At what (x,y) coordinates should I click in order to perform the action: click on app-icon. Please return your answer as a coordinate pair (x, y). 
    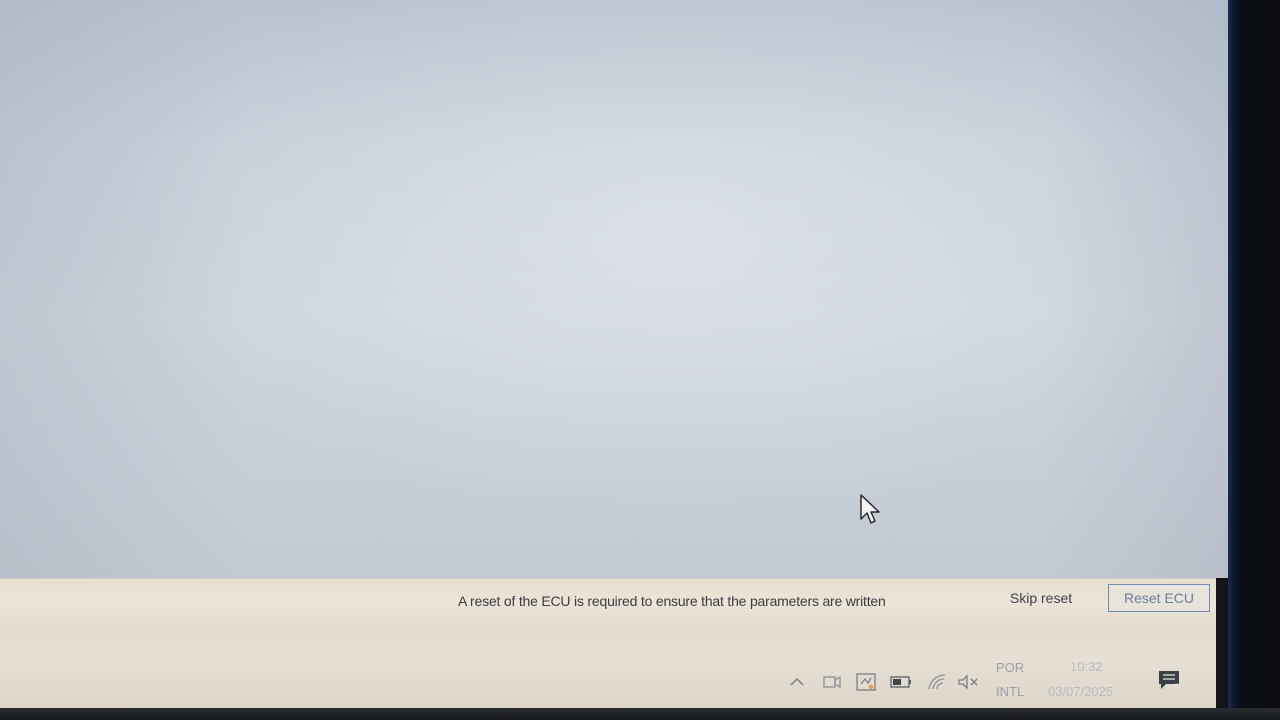
    Looking at the image, I should click on (866, 682).